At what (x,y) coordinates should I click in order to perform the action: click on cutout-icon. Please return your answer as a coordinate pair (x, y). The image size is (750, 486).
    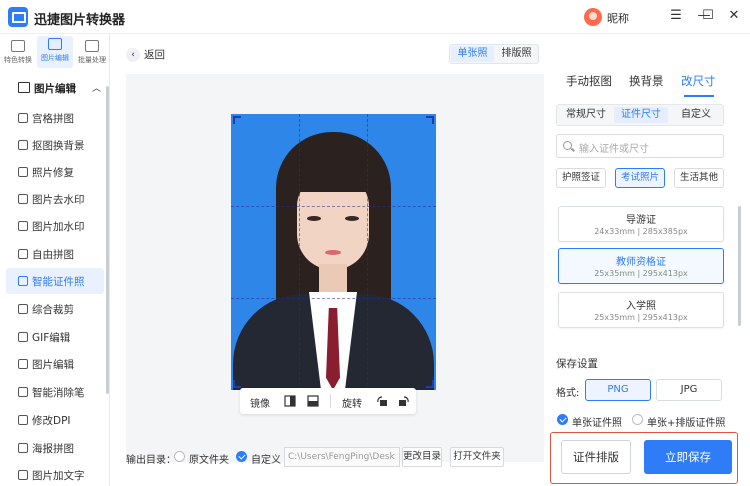
    Looking at the image, I should click on (23, 145).